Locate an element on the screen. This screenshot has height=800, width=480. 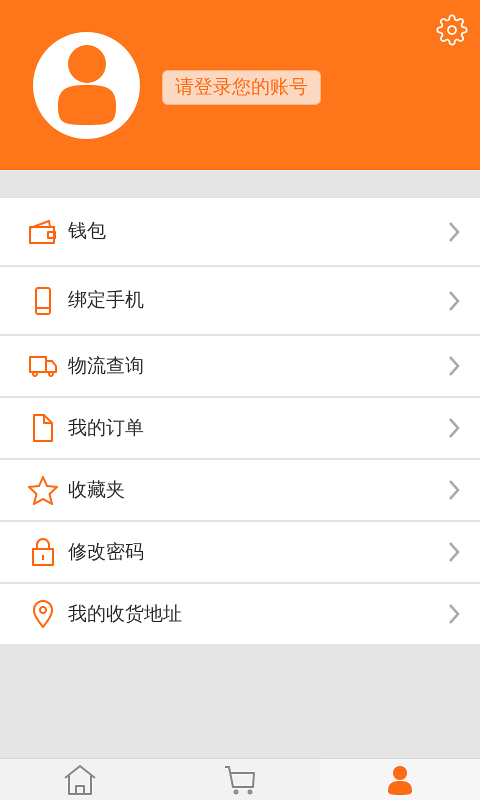
menu-label: 钱包 is located at coordinates (87, 231).